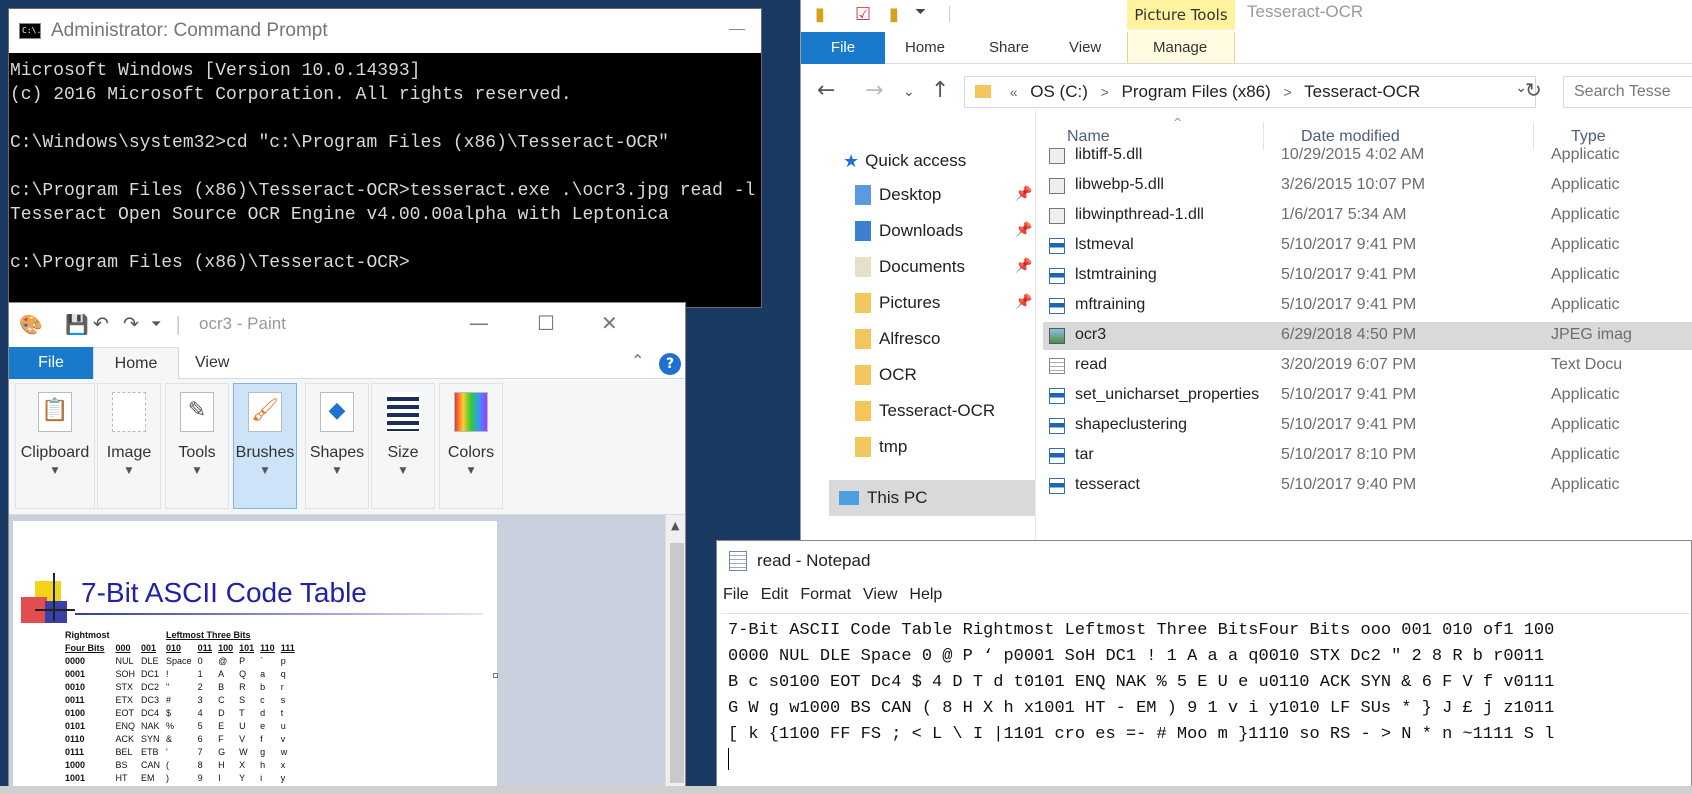 The height and width of the screenshot is (794, 1692). Describe the element at coordinates (881, 447) in the screenshot. I see `nav-tmp: tmp` at that location.